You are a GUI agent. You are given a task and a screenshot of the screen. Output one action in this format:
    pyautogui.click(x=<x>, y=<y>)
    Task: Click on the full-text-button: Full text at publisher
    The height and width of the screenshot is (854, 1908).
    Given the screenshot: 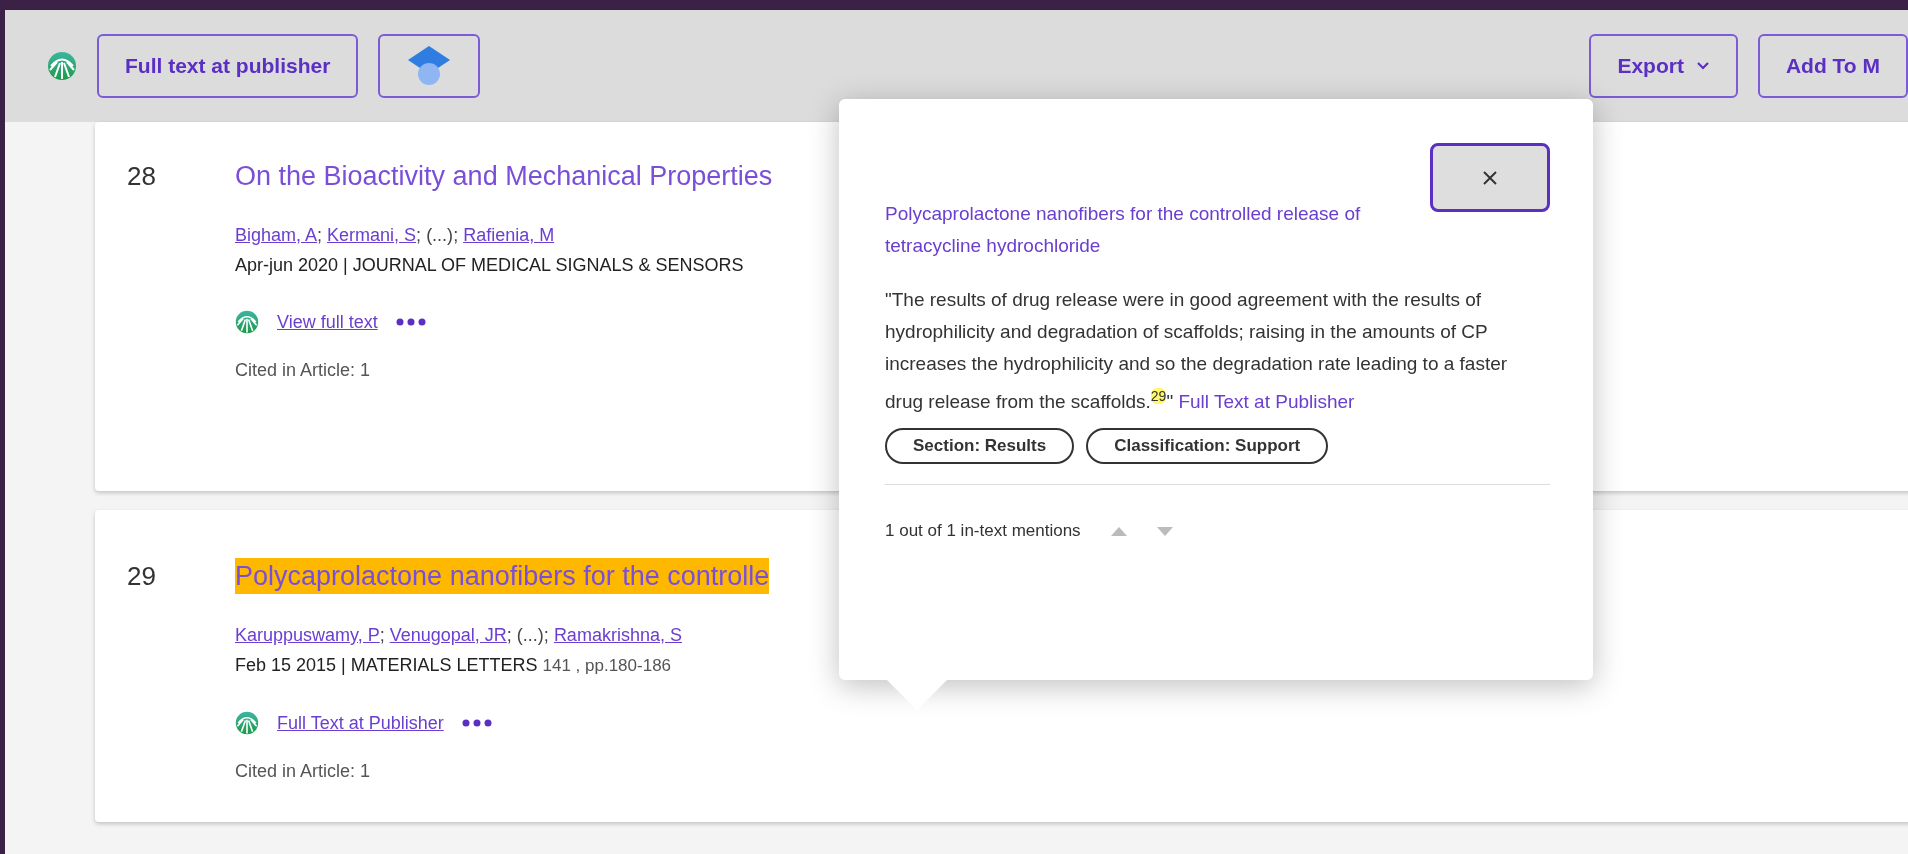 What is the action you would take?
    pyautogui.click(x=228, y=66)
    